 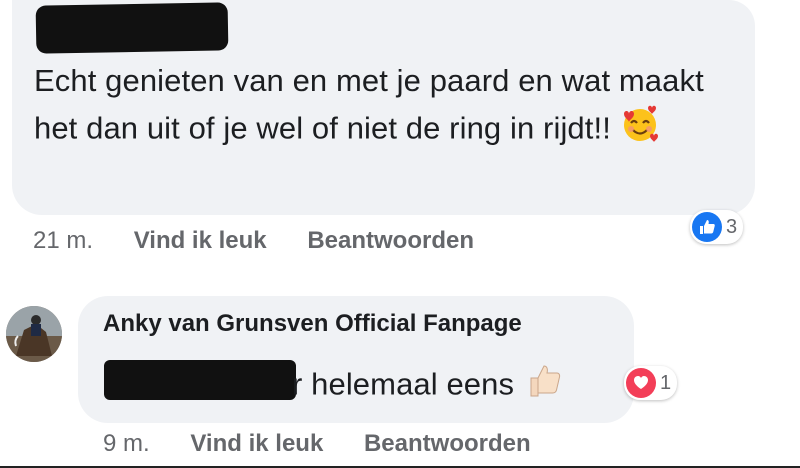 I want to click on reaction-count: 1, so click(x=666, y=382).